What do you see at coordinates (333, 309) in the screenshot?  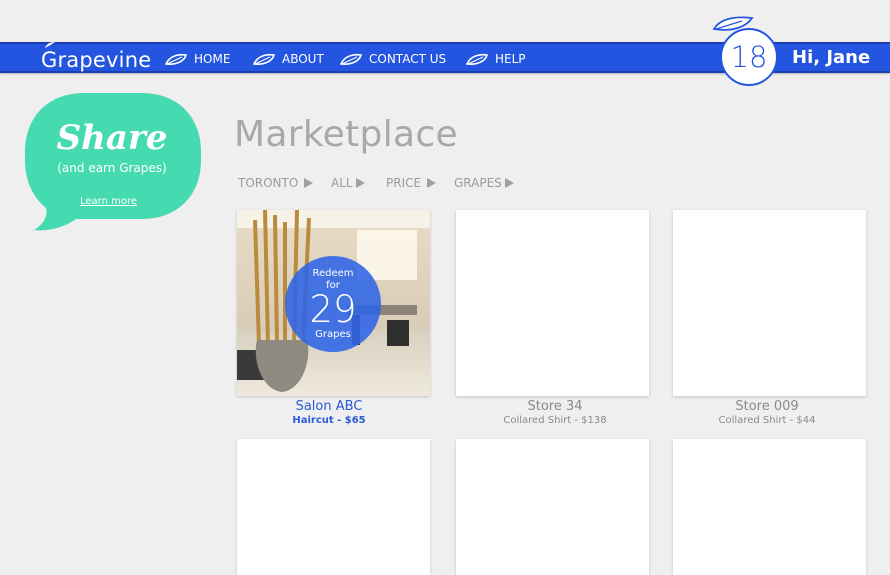 I see `redeem-value: 29` at bounding box center [333, 309].